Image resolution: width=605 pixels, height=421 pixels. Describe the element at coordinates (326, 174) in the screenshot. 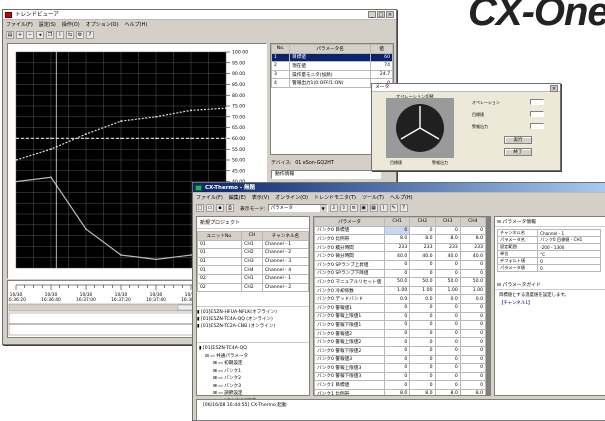

I see `status-row: 動作情報` at that location.